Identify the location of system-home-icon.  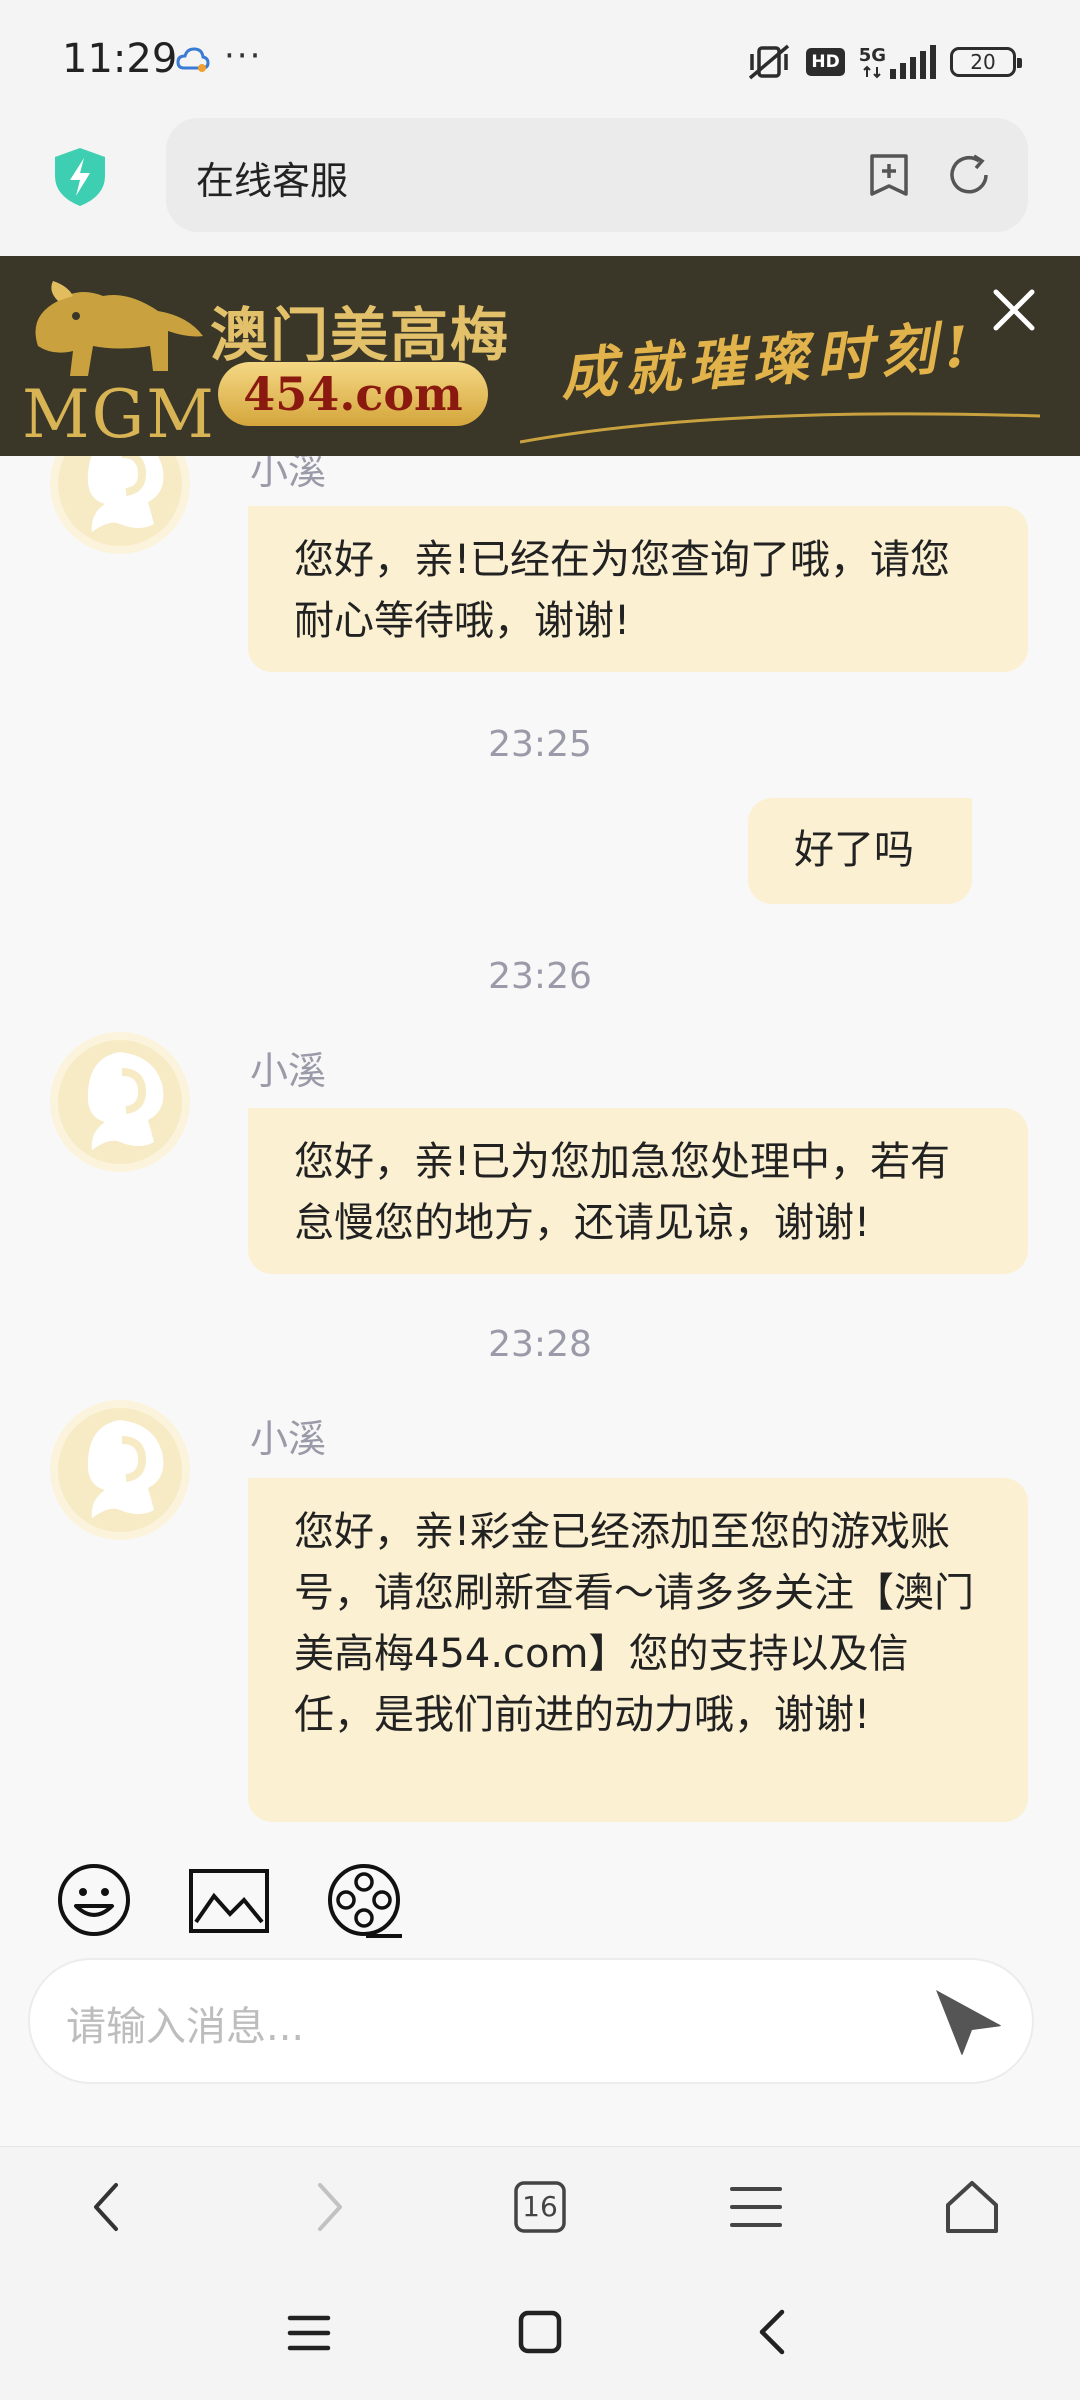
(540, 2332).